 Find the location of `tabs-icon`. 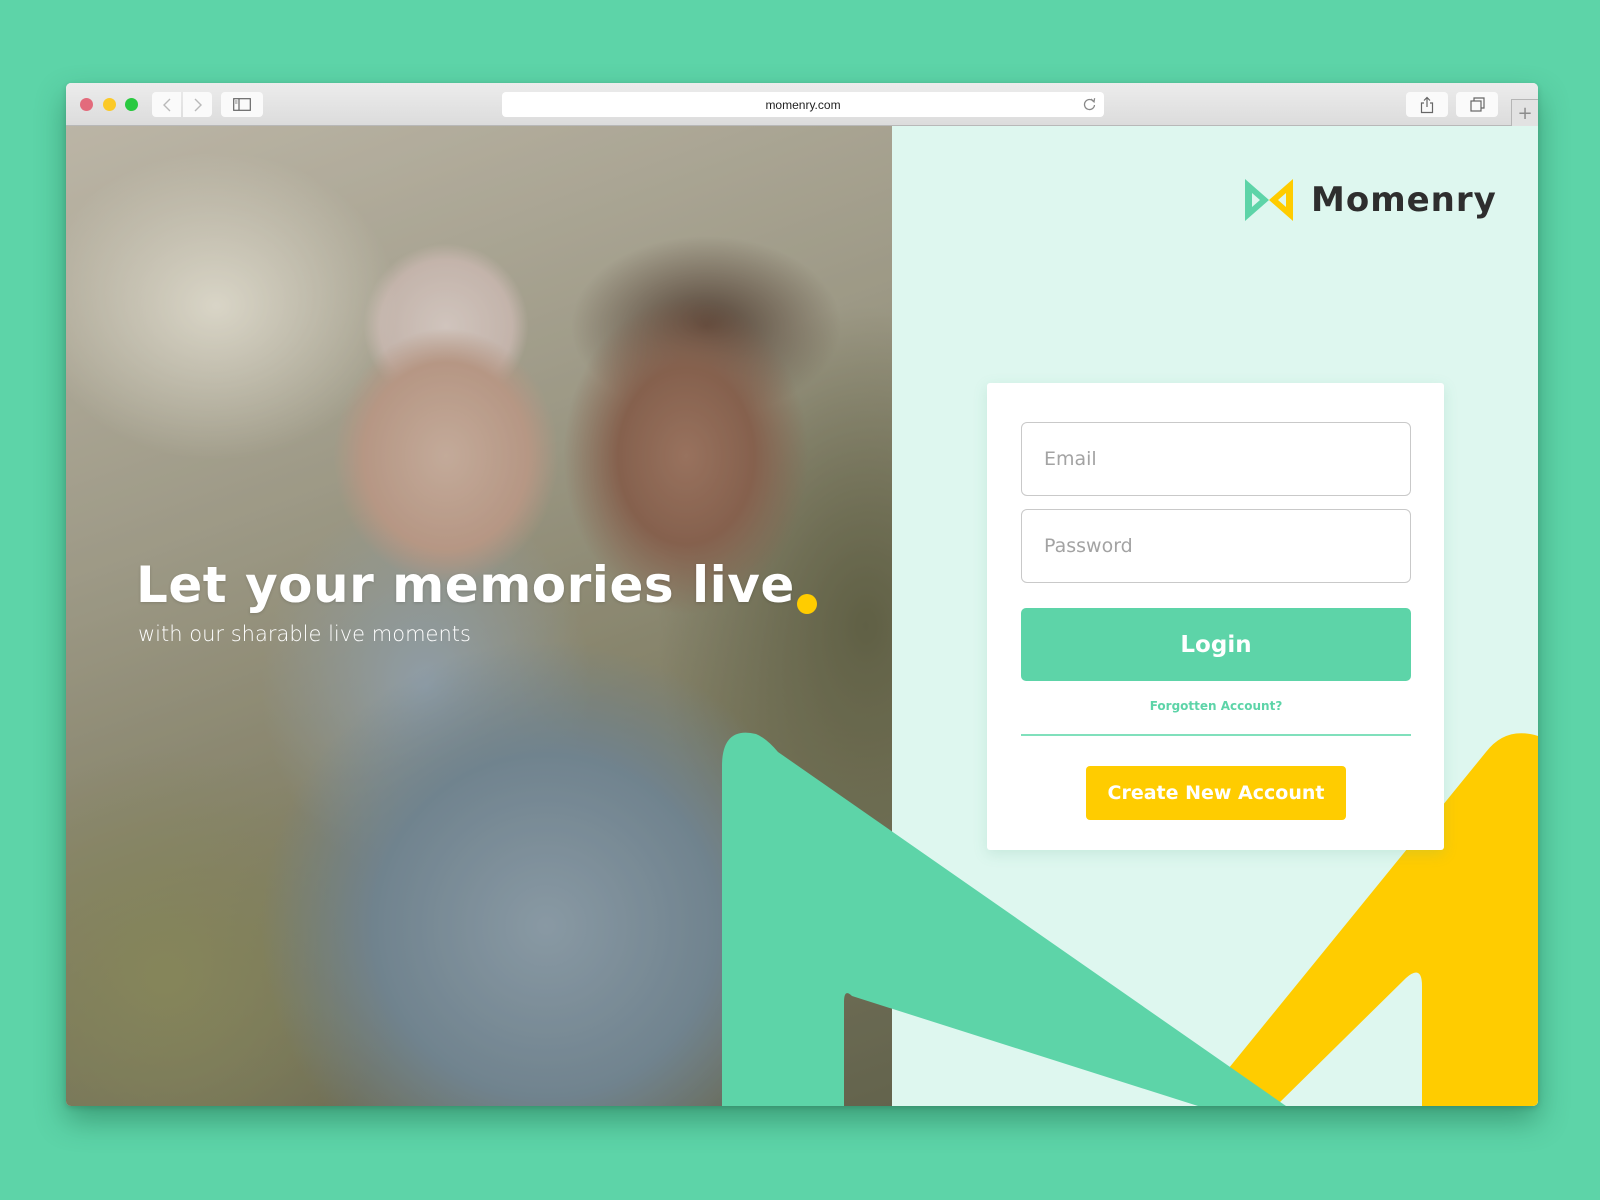

tabs-icon is located at coordinates (1477, 104).